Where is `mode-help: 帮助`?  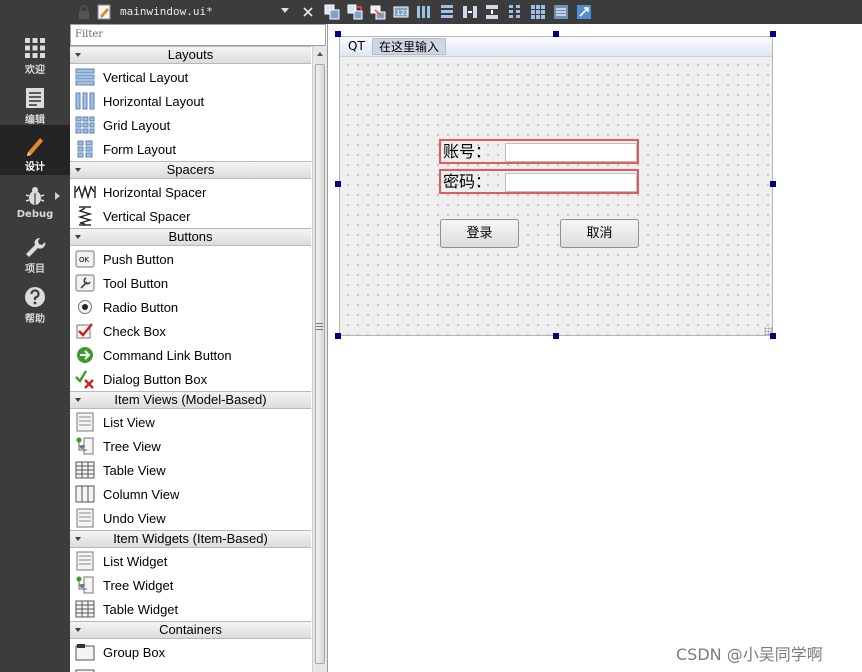
mode-help: 帮助 is located at coordinates (35, 302).